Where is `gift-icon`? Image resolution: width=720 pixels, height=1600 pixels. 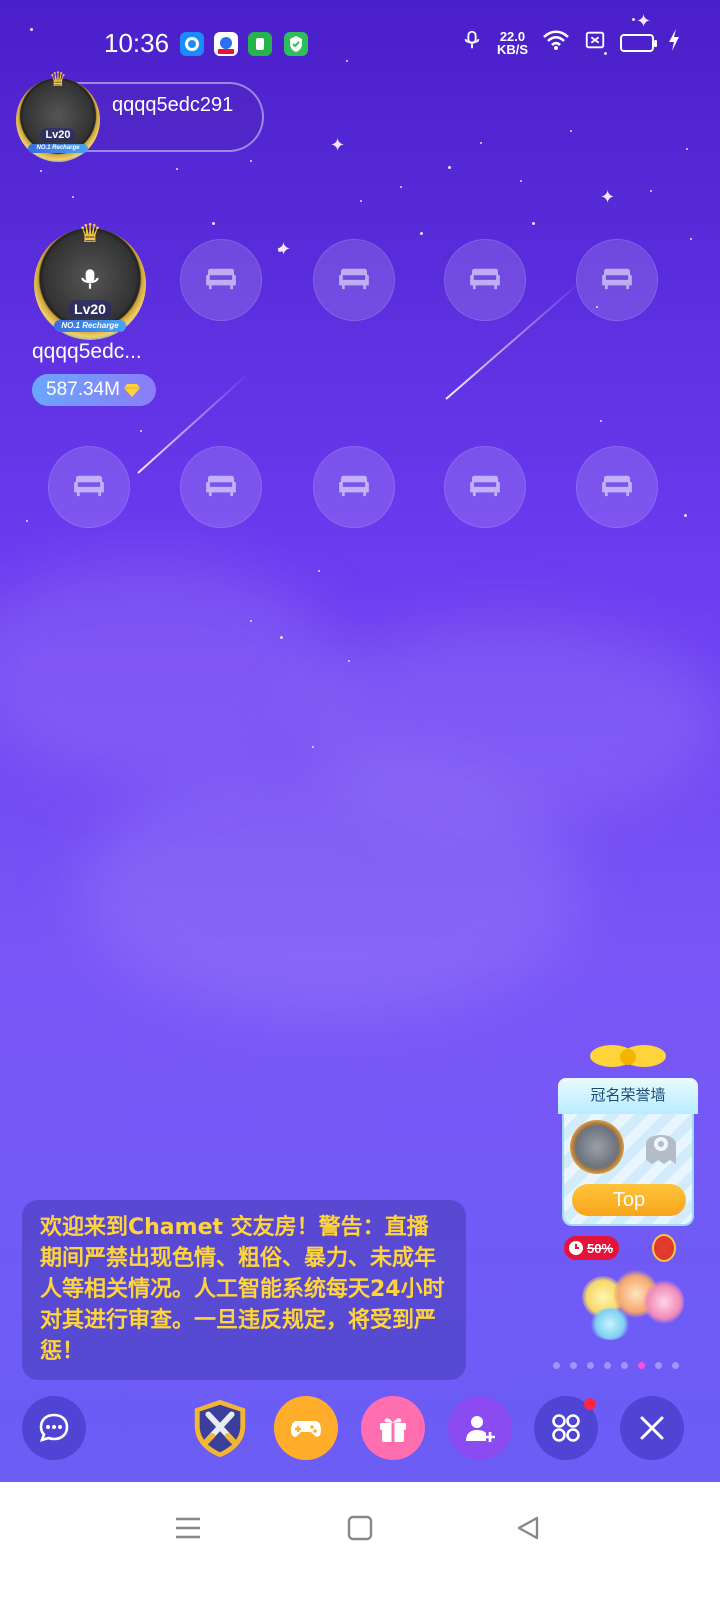 gift-icon is located at coordinates (393, 1430).